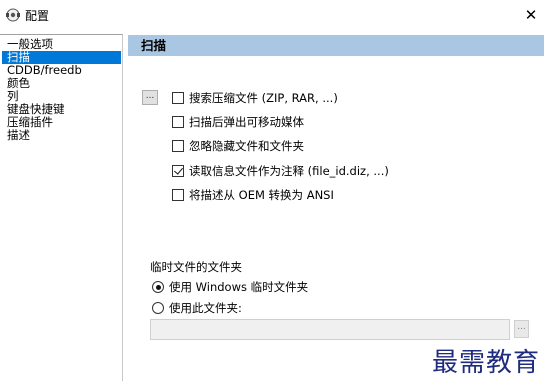 This screenshot has width=553, height=381. I want to click on convert-oem-checkbox, so click(178, 195).